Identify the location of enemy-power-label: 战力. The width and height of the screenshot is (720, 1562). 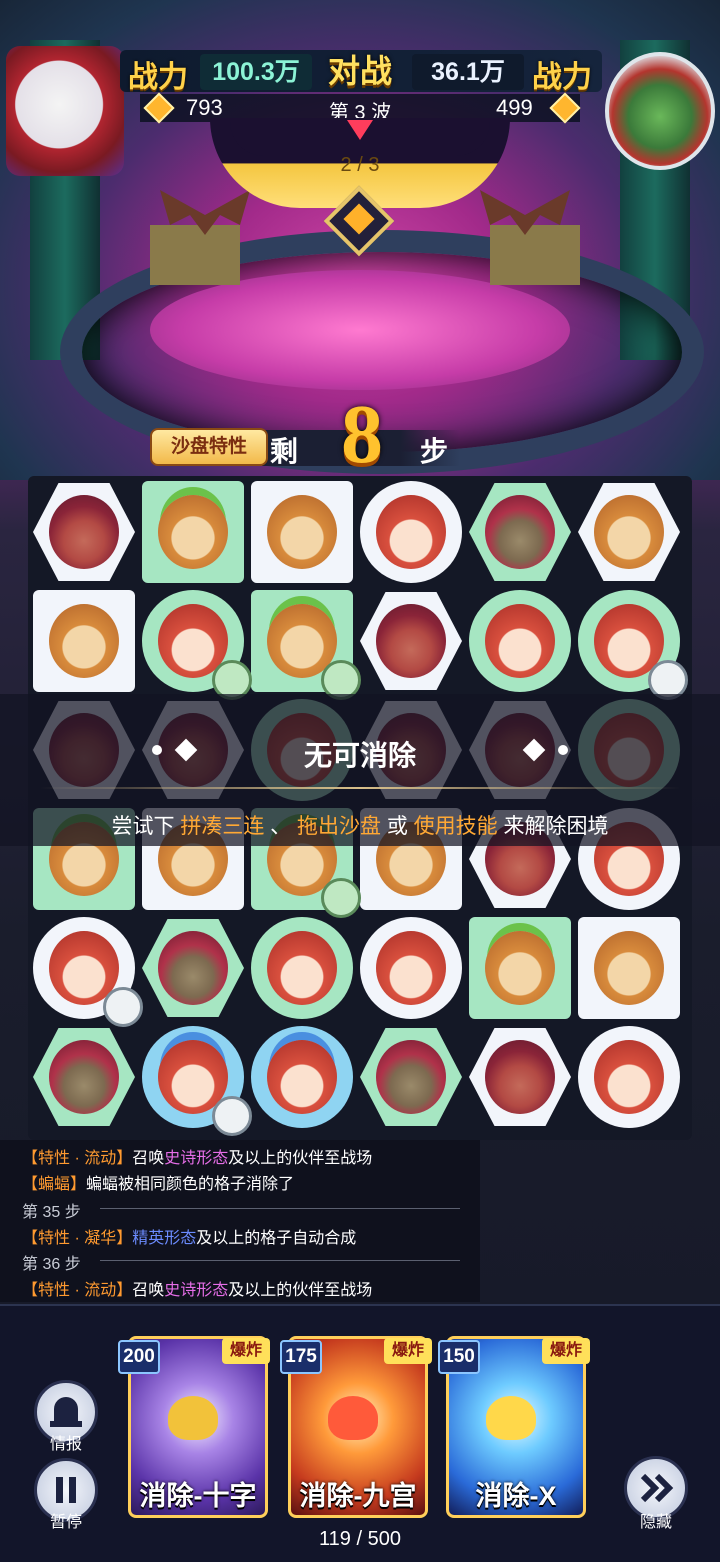
(562, 77).